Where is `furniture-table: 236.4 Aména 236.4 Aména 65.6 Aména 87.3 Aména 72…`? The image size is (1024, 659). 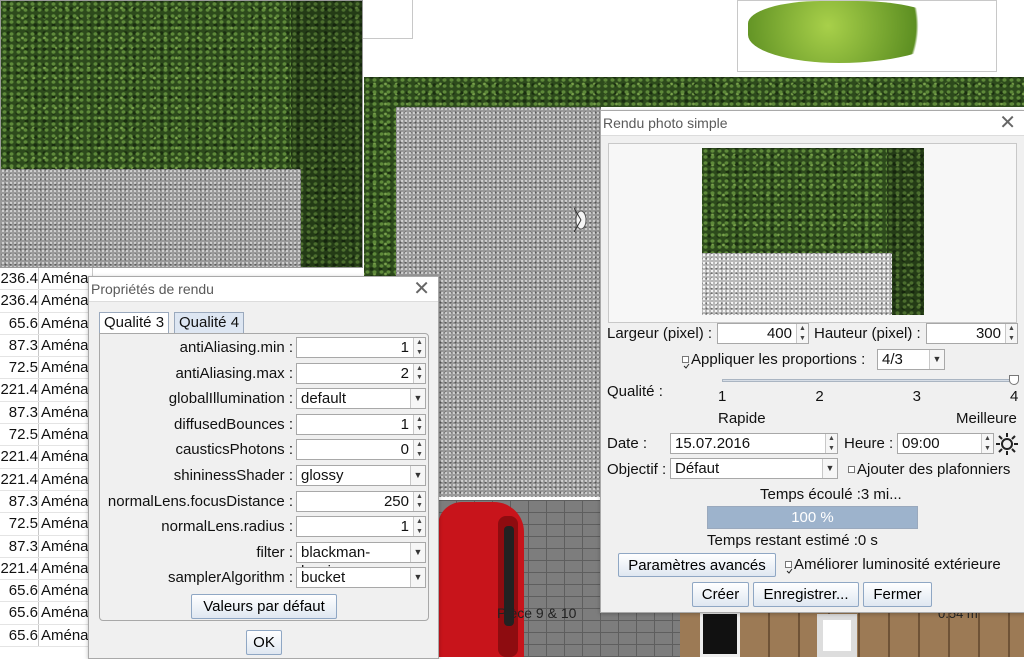
furniture-table: 236.4 Aména 236.4 Aména 65.6 Aména 87.3 Aména 72… is located at coordinates (46, 462).